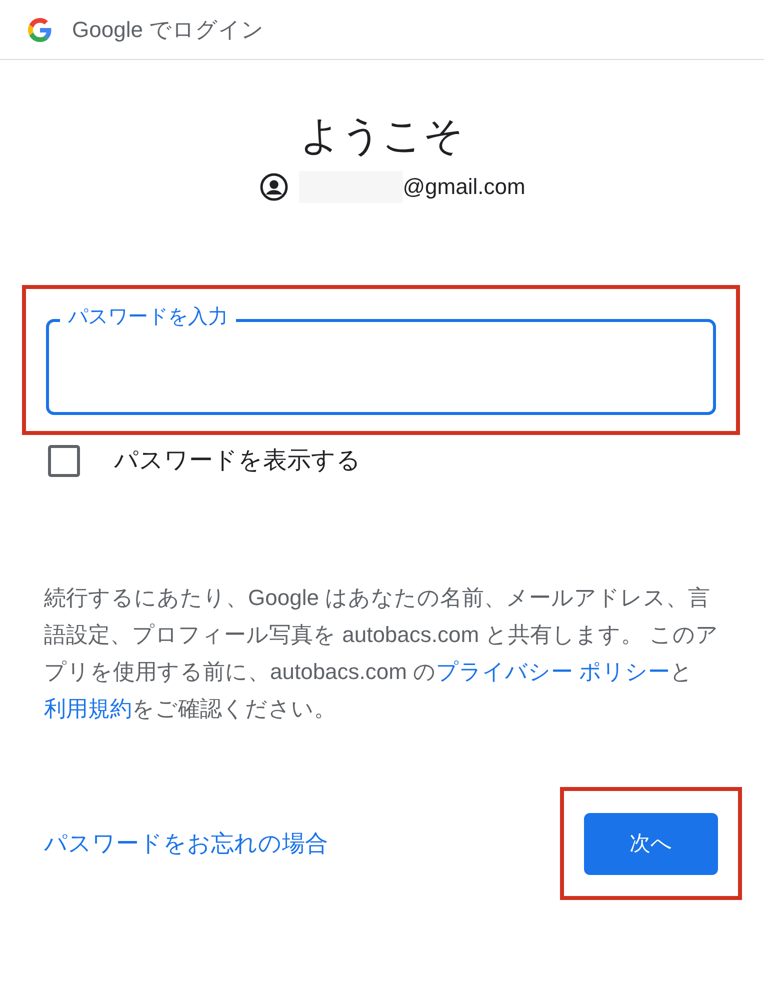 The height and width of the screenshot is (1000, 764). I want to click on show-password-checkbox, so click(64, 461).